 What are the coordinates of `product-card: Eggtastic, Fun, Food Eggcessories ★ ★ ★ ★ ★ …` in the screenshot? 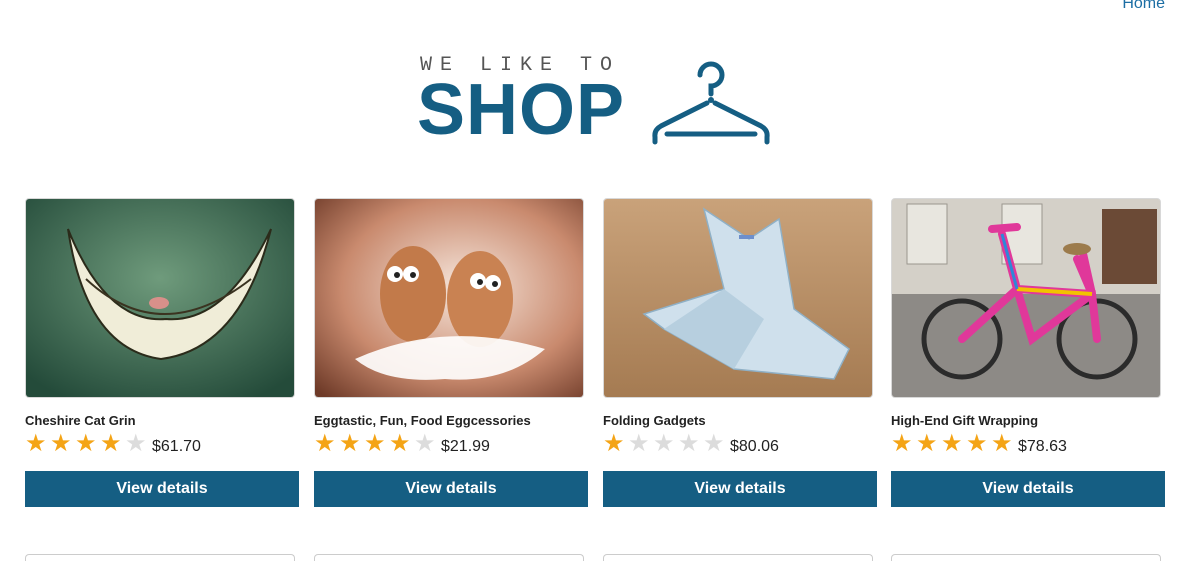 It's located at (451, 352).